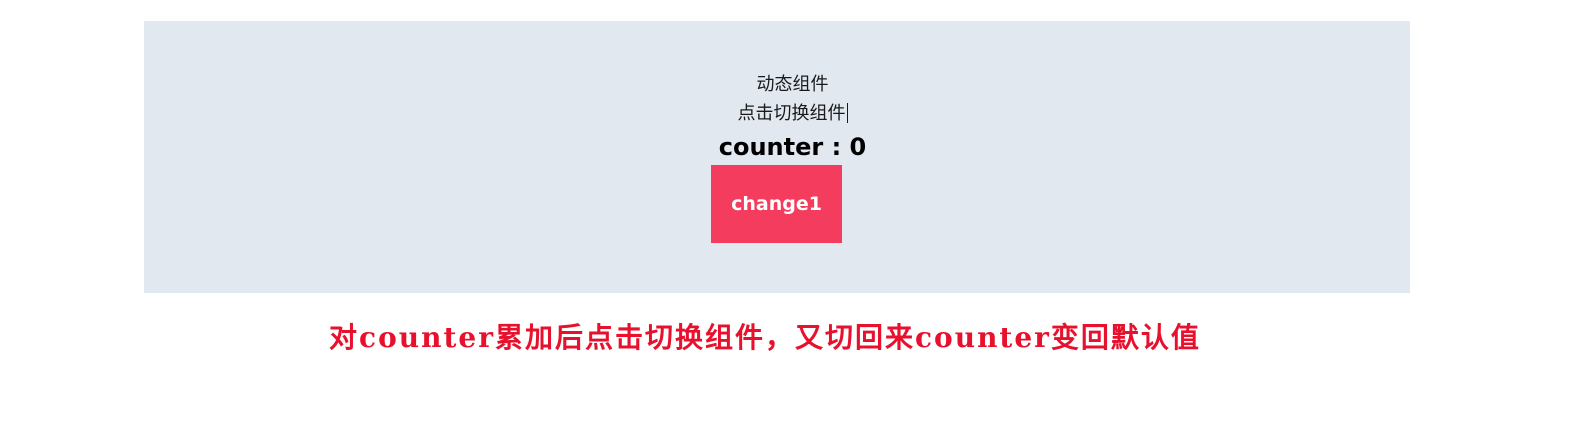  What do you see at coordinates (847, 113) in the screenshot?
I see `text-caret` at bounding box center [847, 113].